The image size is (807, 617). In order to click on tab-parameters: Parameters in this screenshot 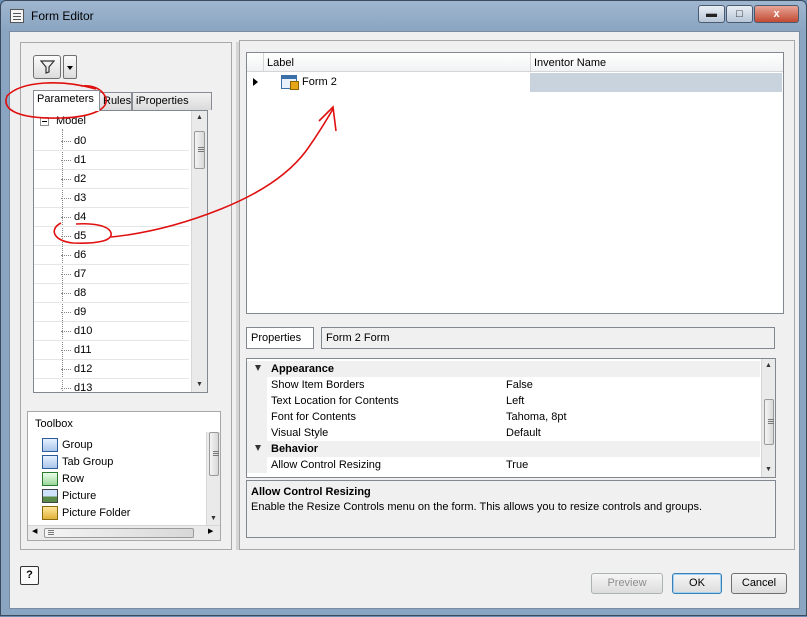, I will do `click(66, 100)`.